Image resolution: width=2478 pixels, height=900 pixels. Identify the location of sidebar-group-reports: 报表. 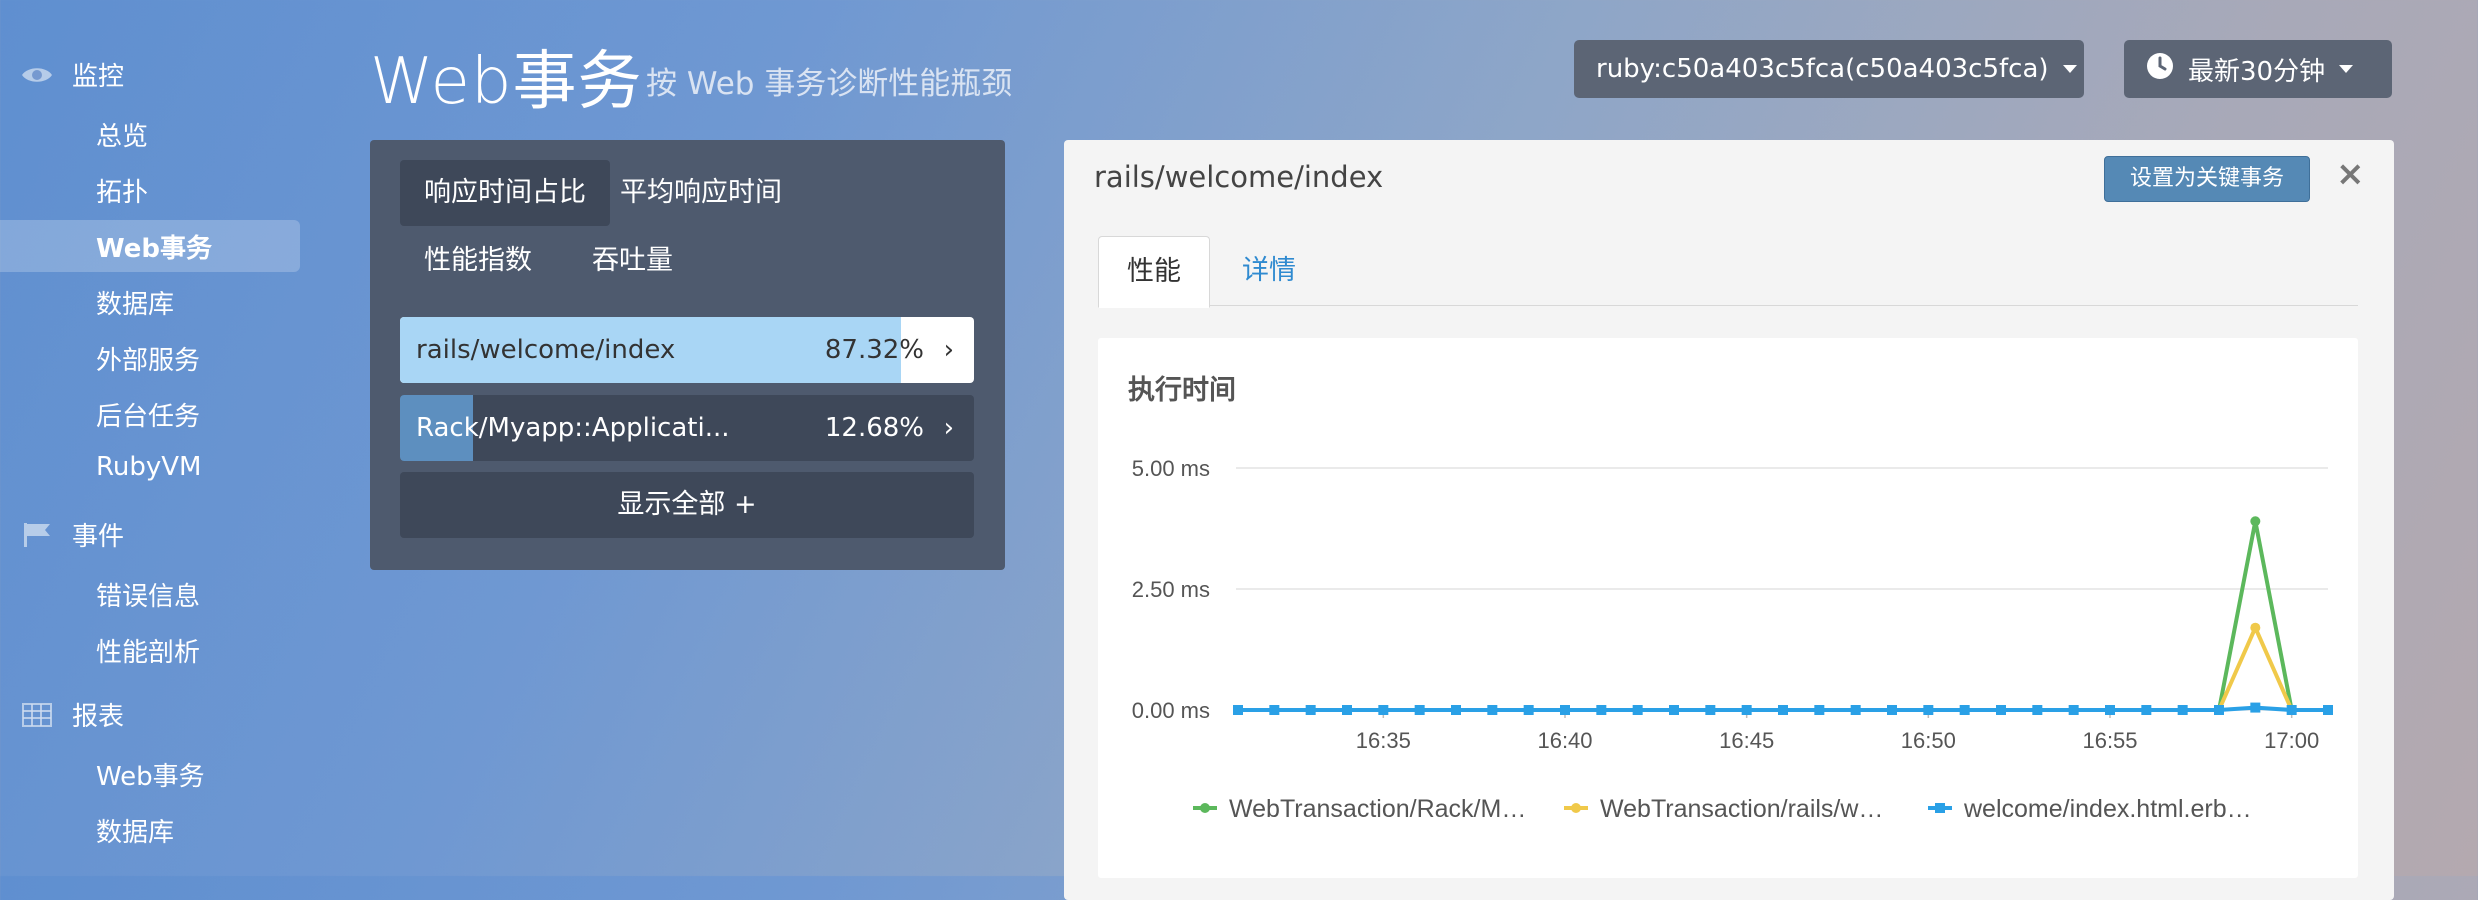
(72, 714).